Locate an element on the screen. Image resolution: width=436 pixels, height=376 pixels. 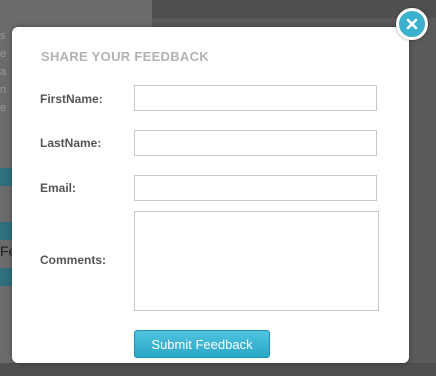
background-footer is located at coordinates (218, 369).